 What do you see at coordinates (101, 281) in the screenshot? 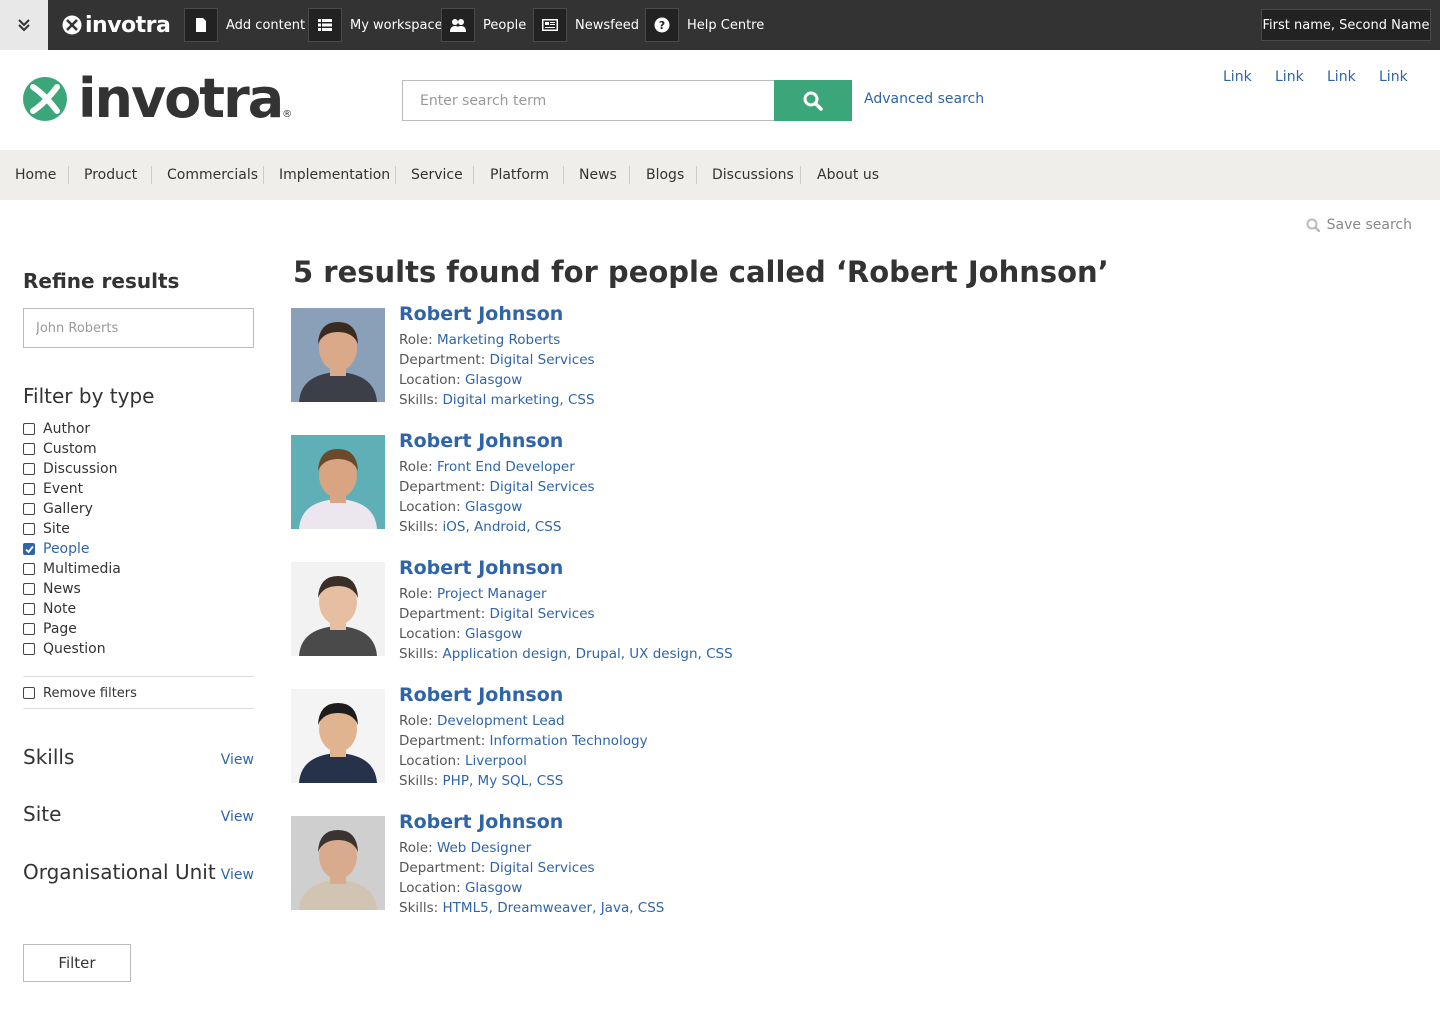
I see `refine-results-heading: Refine results` at bounding box center [101, 281].